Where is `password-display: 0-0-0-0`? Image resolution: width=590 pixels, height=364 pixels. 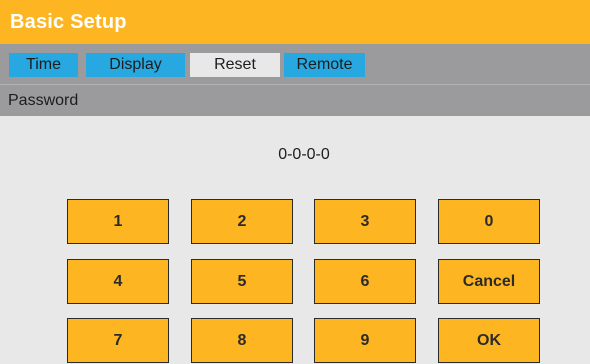
password-display: 0-0-0-0 is located at coordinates (304, 154).